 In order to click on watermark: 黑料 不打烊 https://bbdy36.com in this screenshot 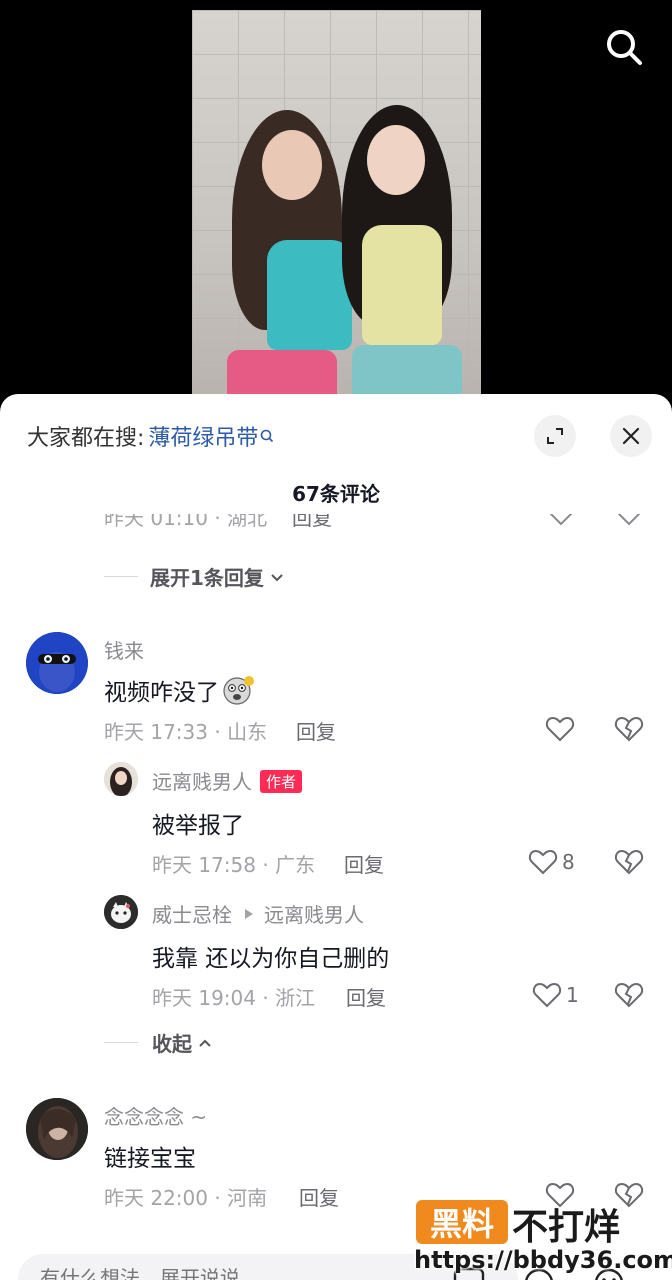, I will do `click(543, 1238)`.